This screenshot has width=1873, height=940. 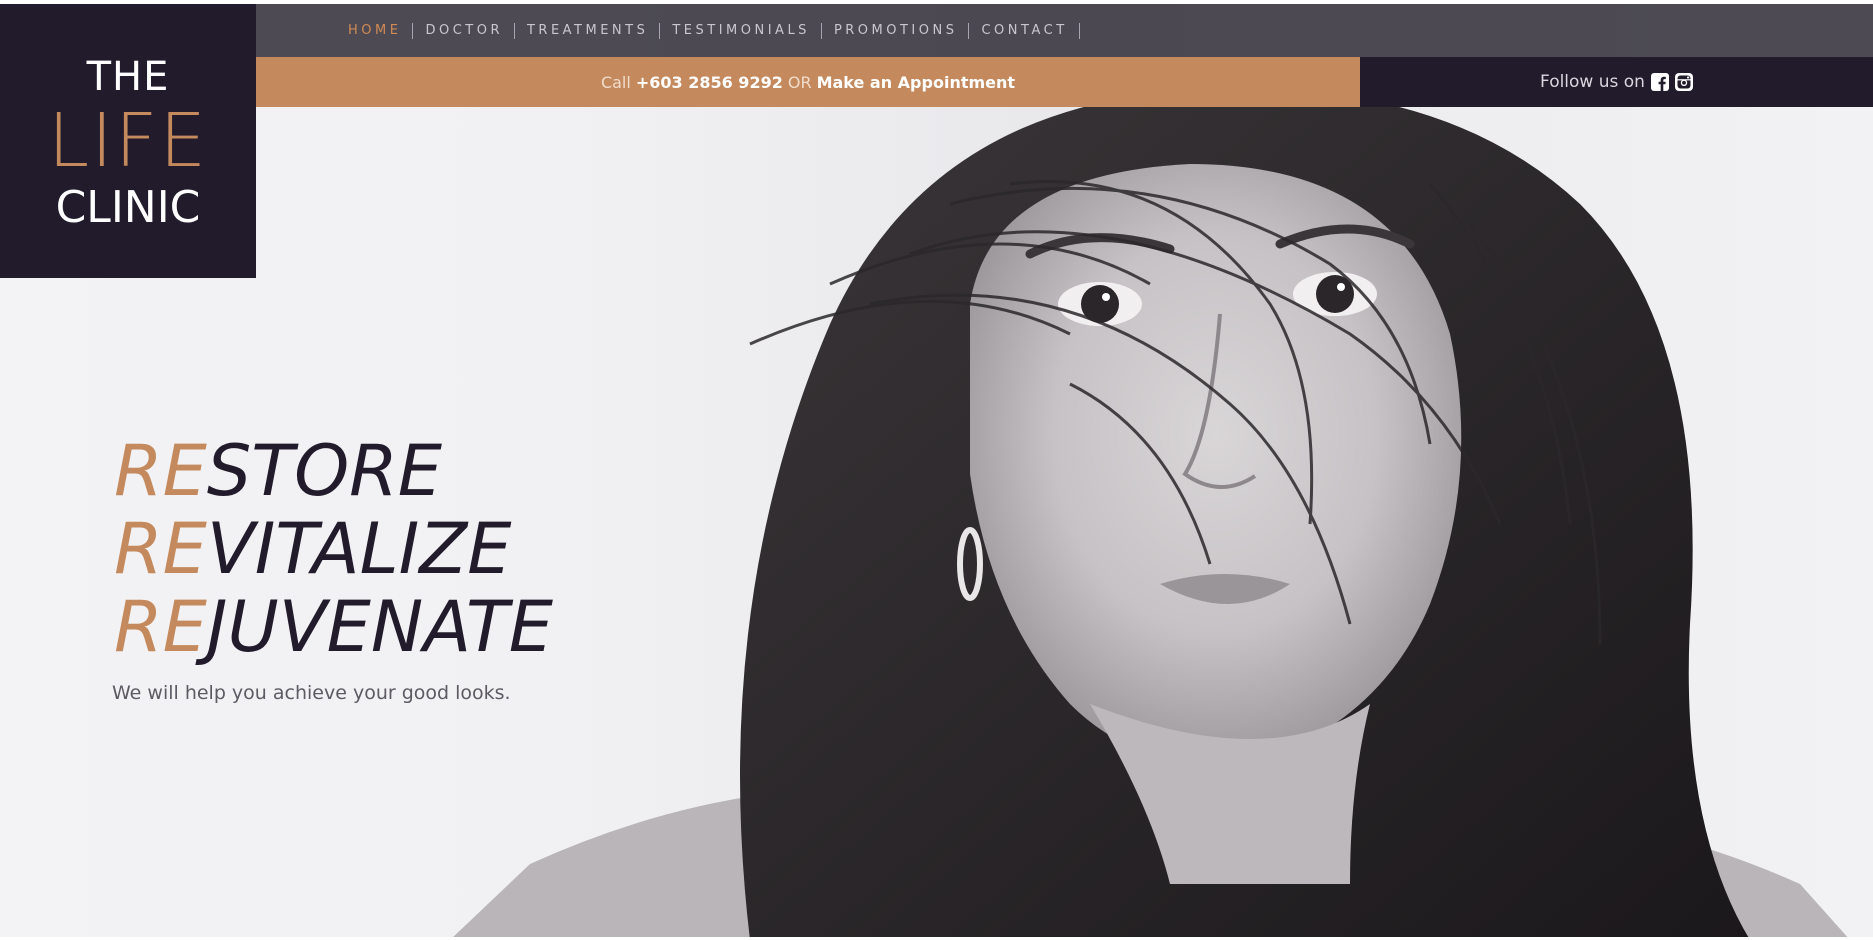 What do you see at coordinates (1683, 82) in the screenshot?
I see `instagram-icon` at bounding box center [1683, 82].